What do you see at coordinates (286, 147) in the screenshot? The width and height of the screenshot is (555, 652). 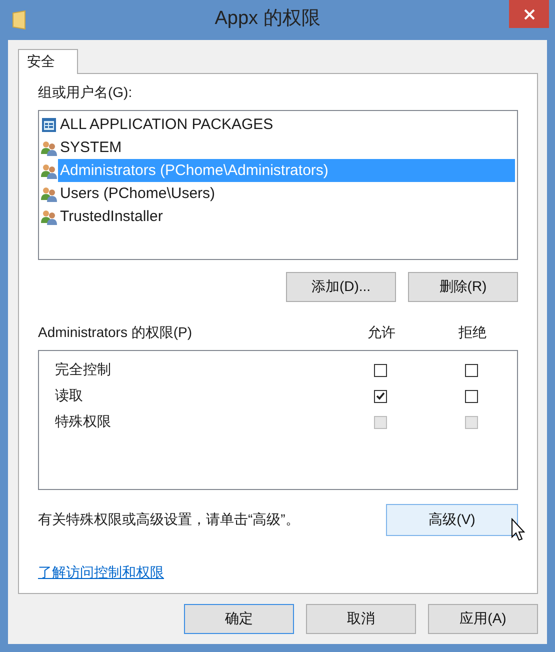 I see `list-item: SYSTEM` at bounding box center [286, 147].